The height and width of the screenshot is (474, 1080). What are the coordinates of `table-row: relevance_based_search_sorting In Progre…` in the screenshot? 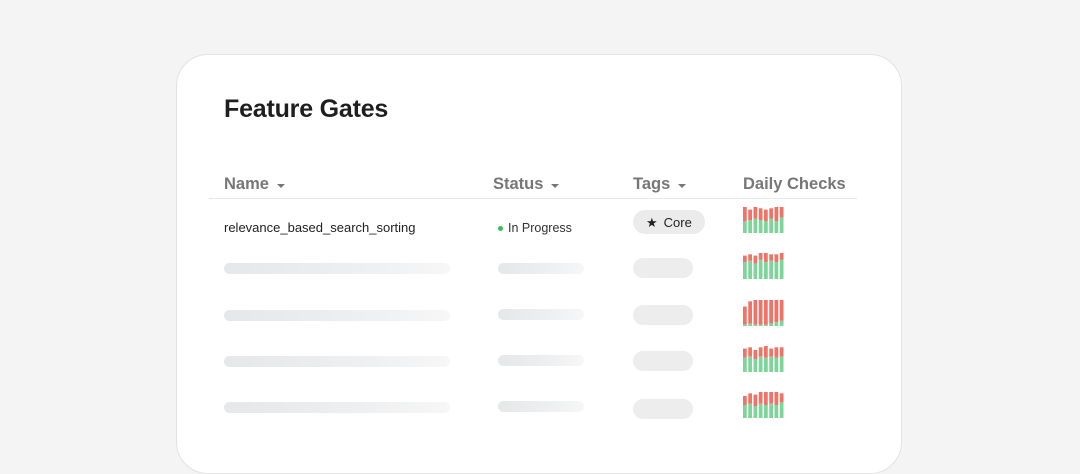 It's located at (539, 227).